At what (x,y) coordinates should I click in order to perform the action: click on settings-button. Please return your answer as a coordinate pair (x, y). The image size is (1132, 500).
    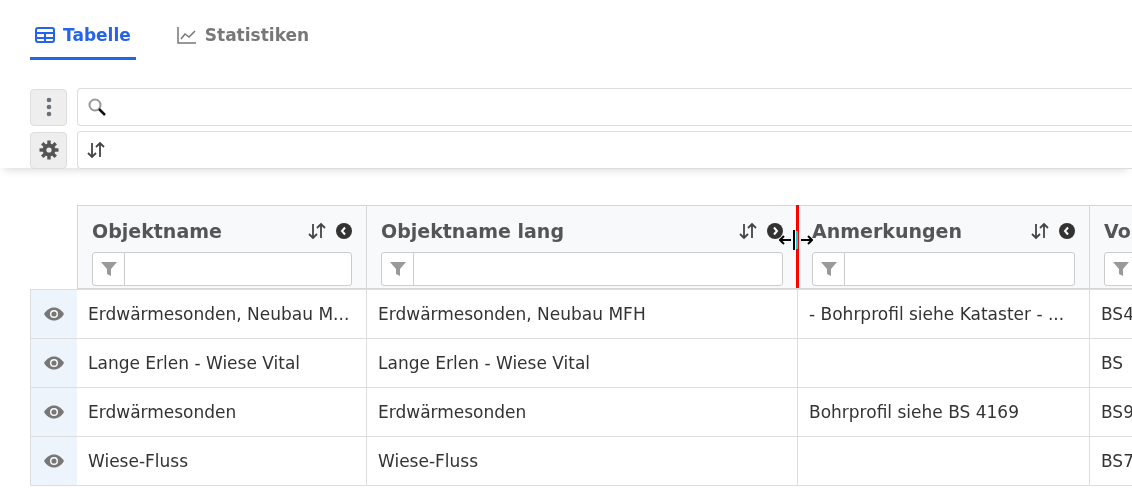
    Looking at the image, I should click on (48, 150).